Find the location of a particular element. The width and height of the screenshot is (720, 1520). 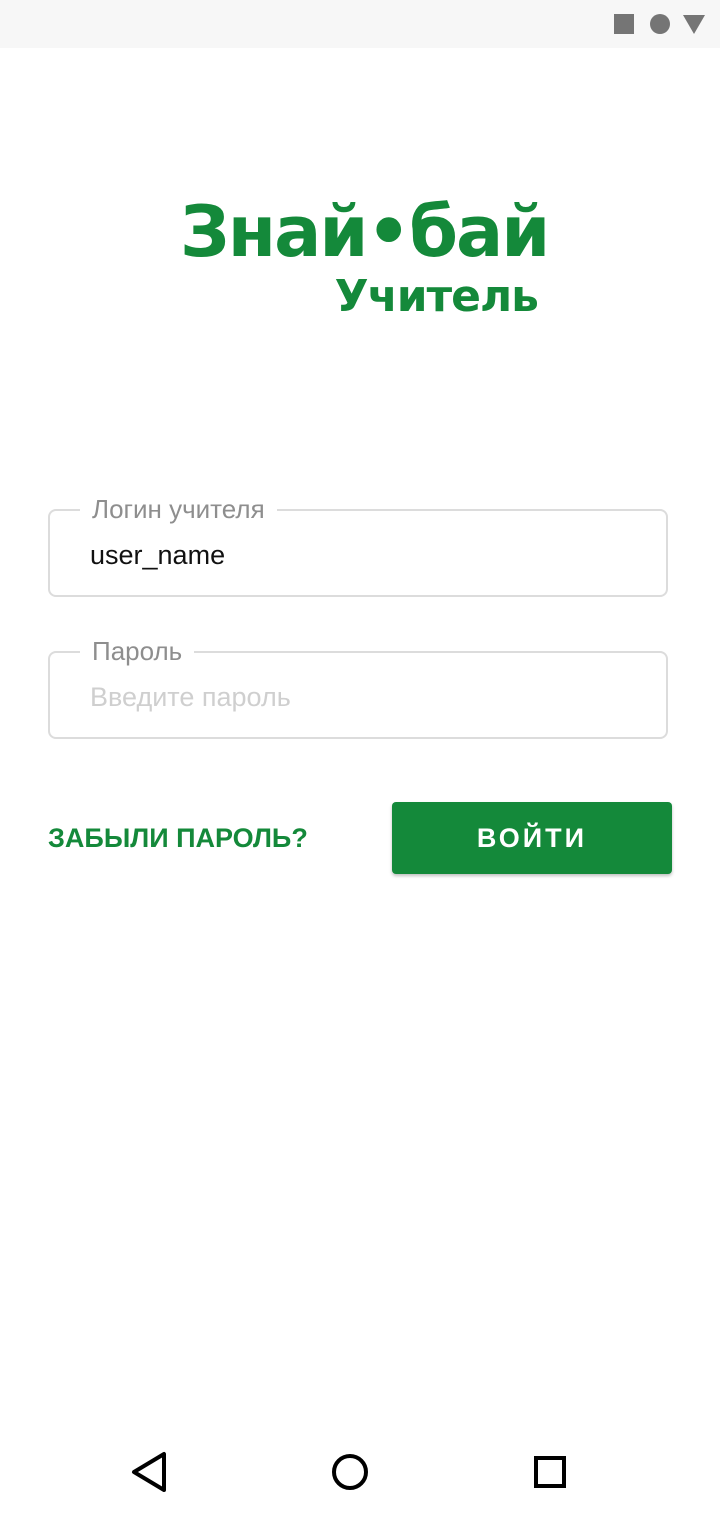

status-bar is located at coordinates (360, 24).